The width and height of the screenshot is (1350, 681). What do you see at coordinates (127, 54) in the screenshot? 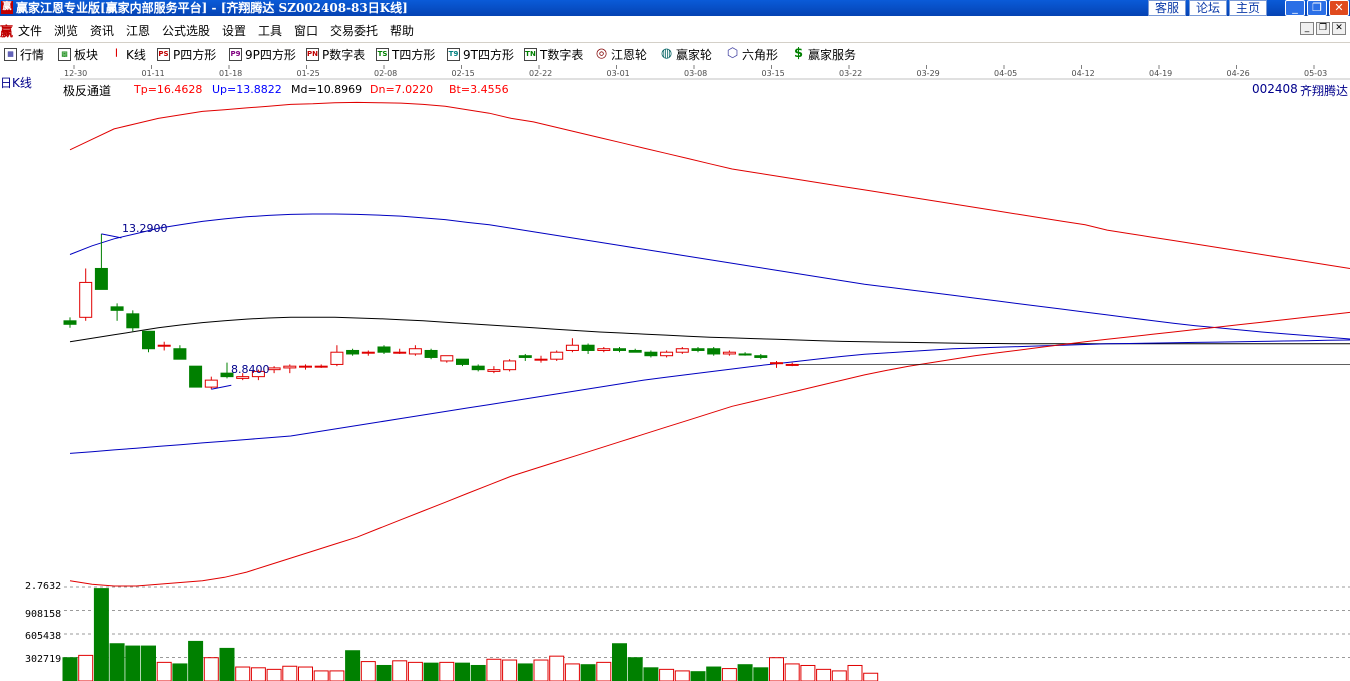
I see `tool-kline: ┃ K线` at bounding box center [127, 54].